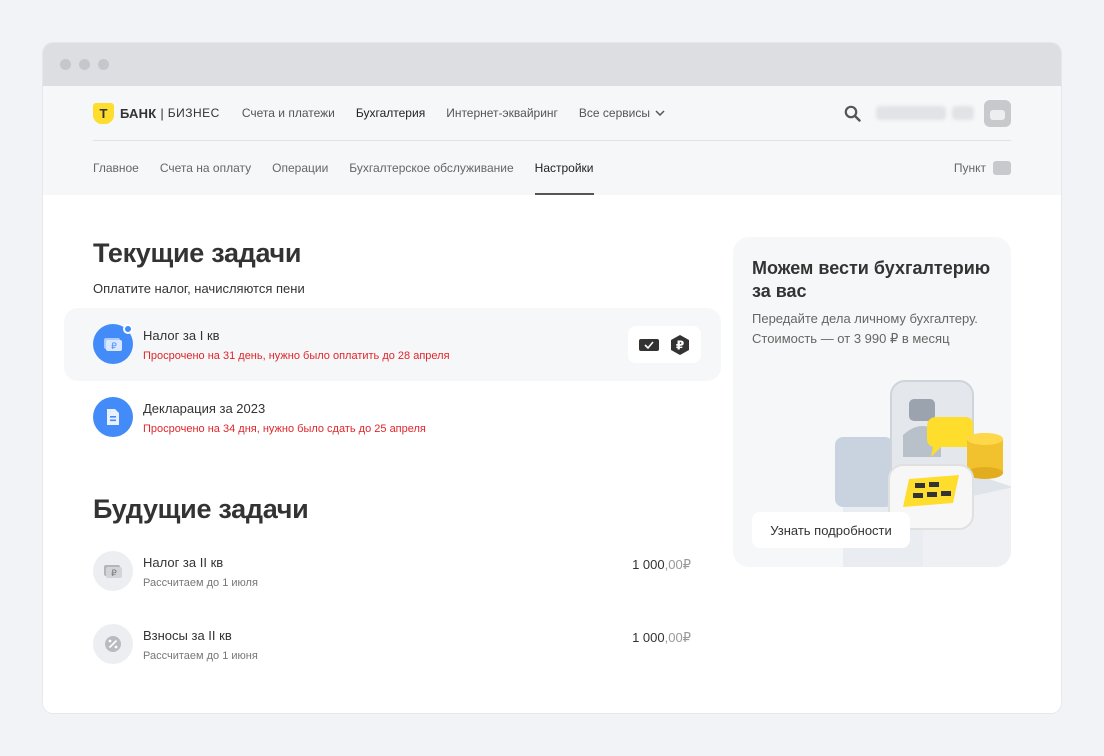  Describe the element at coordinates (614, 113) in the screenshot. I see `all-services-label: Все сервисы` at that location.